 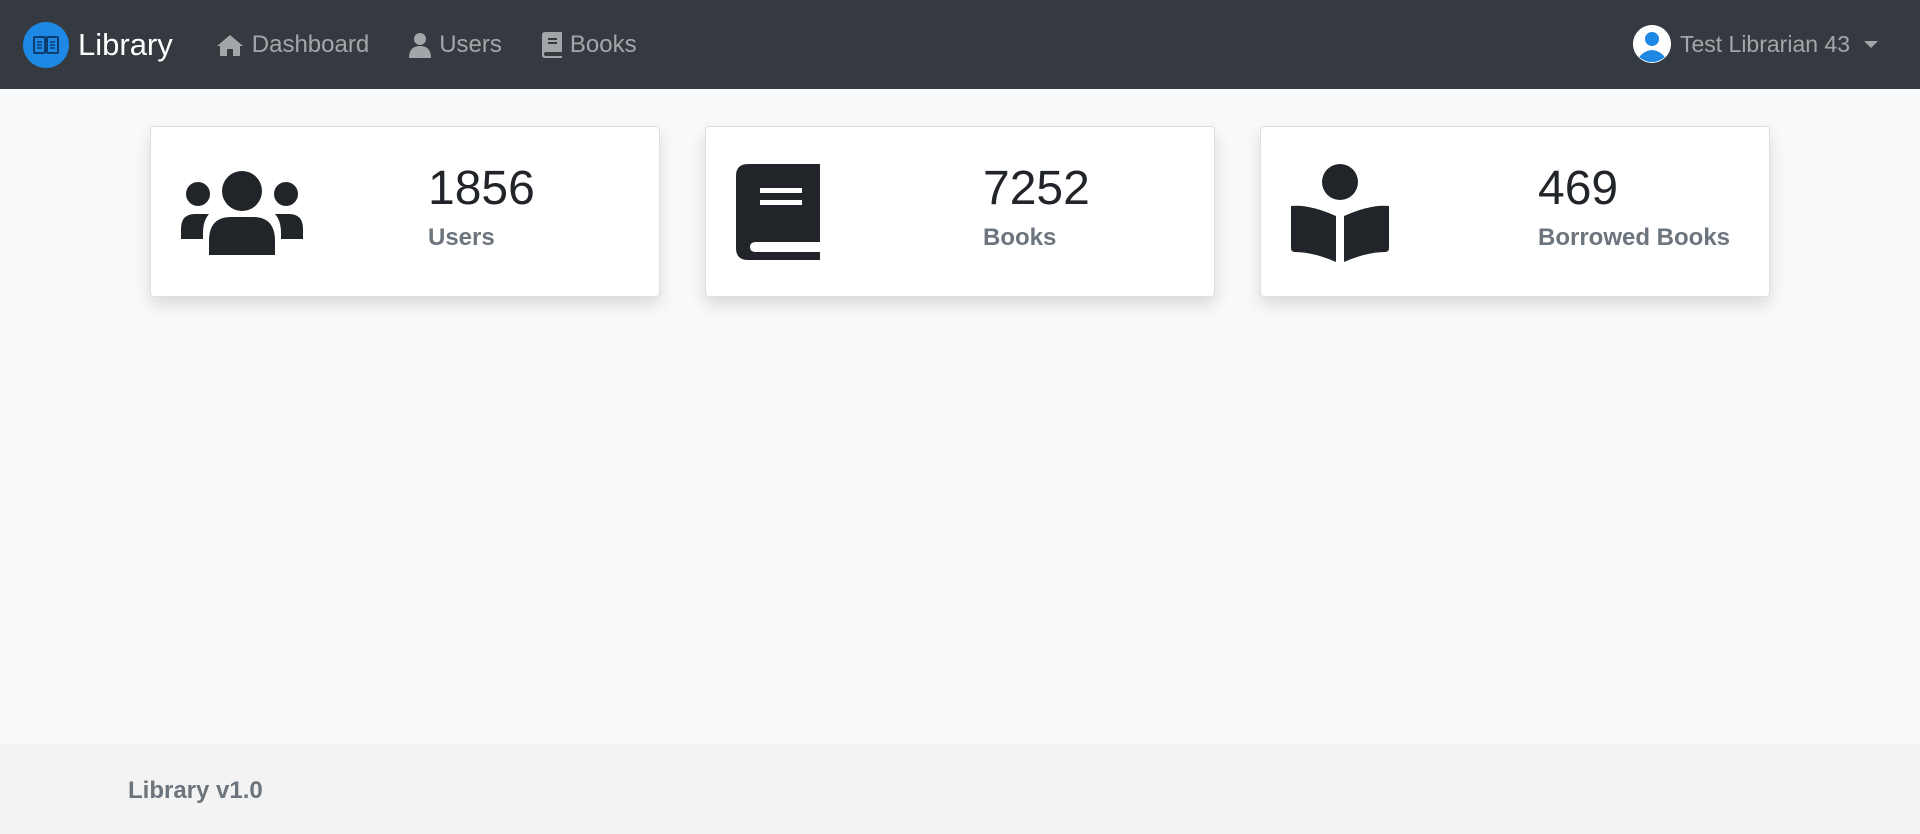 What do you see at coordinates (1634, 237) in the screenshot?
I see `stat-label: Borrowed Books` at bounding box center [1634, 237].